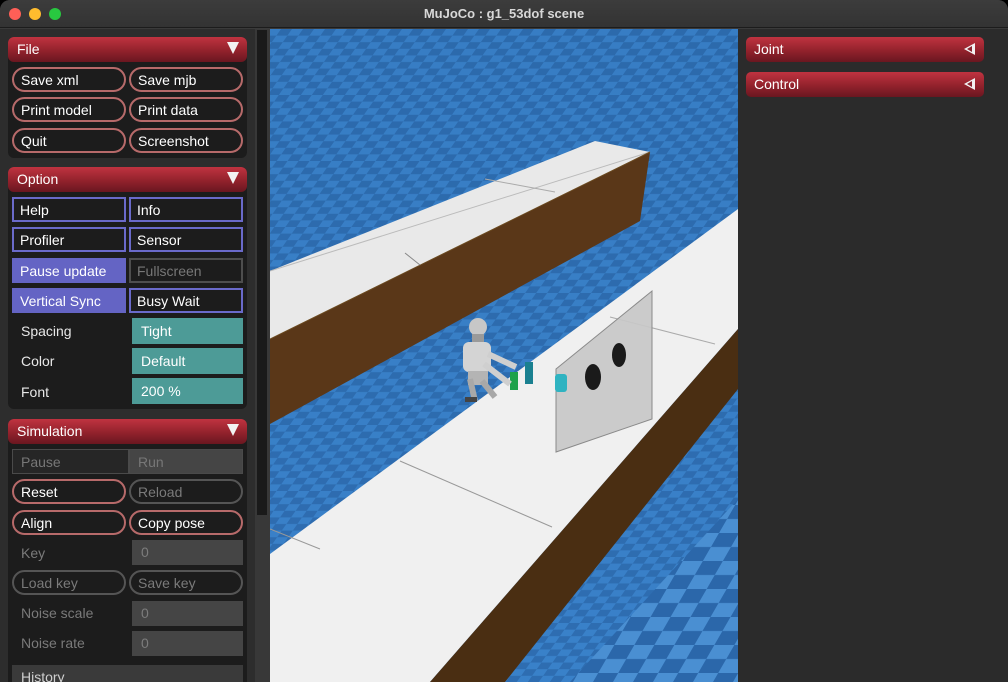 This screenshot has width=1008, height=682. Describe the element at coordinates (33, 553) in the screenshot. I see `key-label: Key` at that location.